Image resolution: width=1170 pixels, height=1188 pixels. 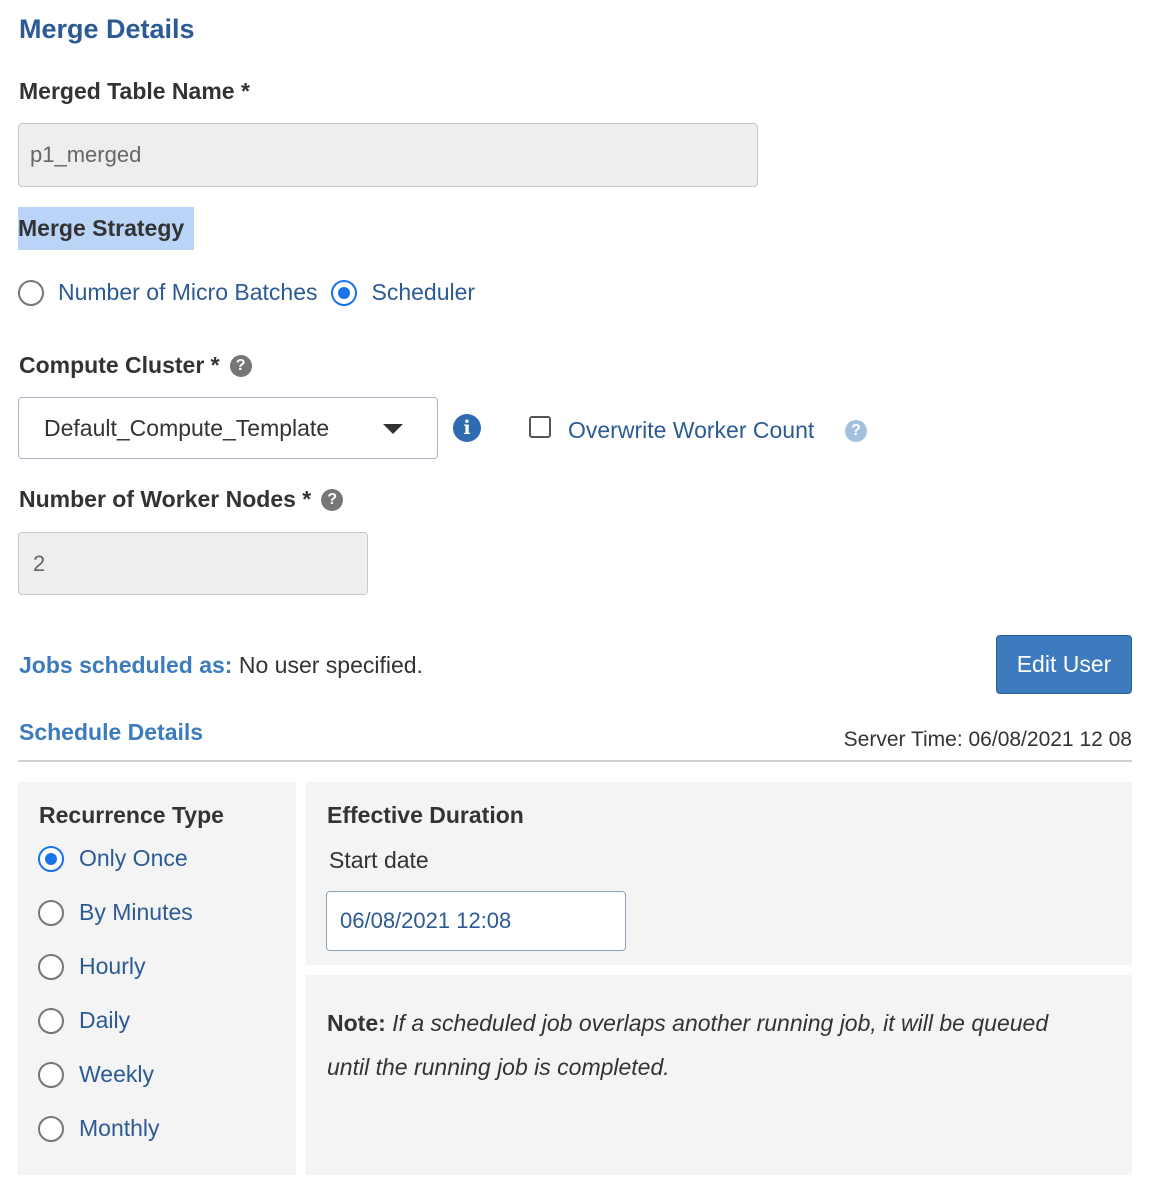 What do you see at coordinates (119, 1128) in the screenshot?
I see `recurrence-option-label: Monthly` at bounding box center [119, 1128].